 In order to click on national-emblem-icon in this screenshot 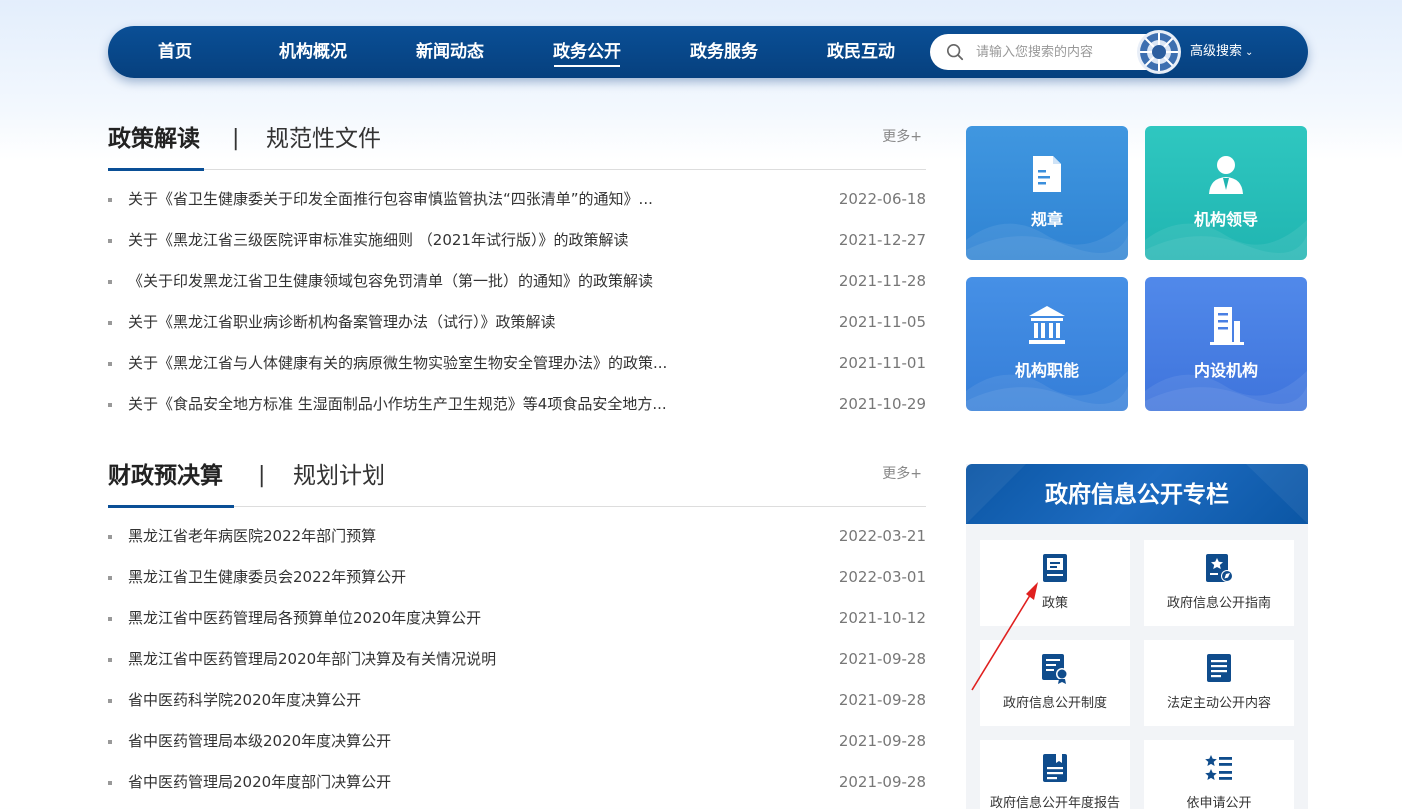, I will do `click(1159, 52)`.